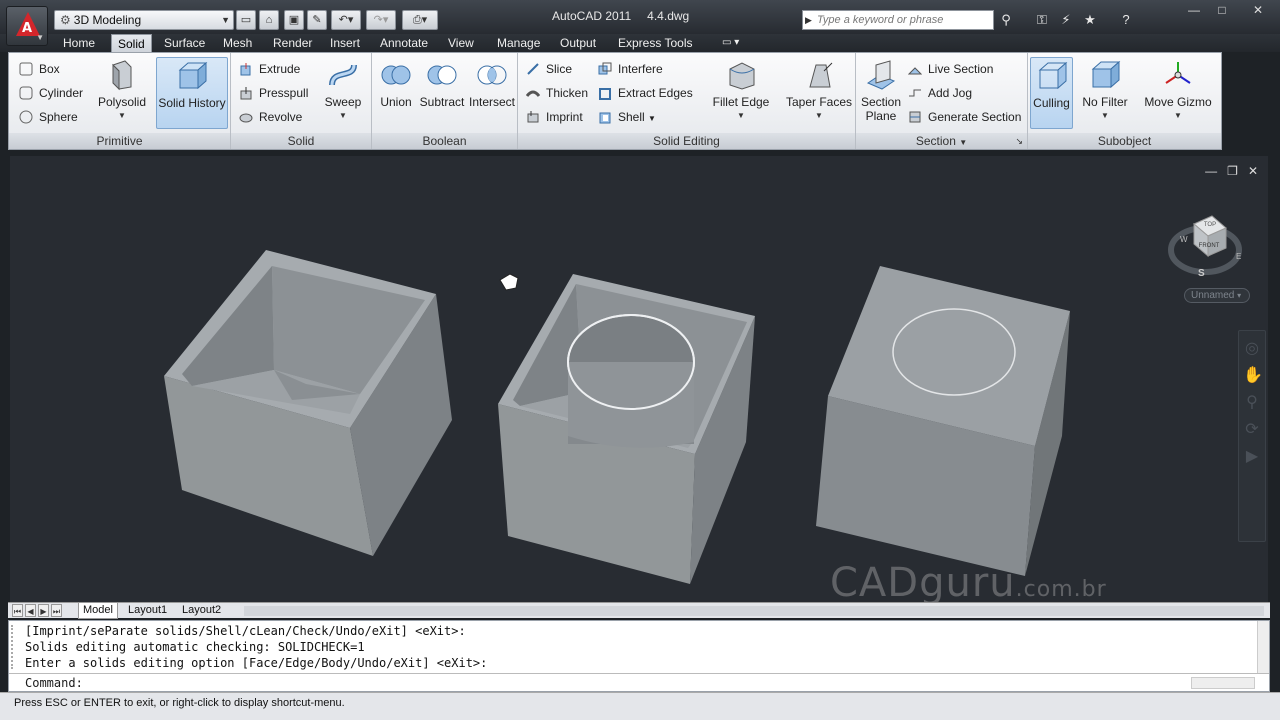 The height and width of the screenshot is (720, 1280). What do you see at coordinates (343, 93) in the screenshot?
I see `sweep-button: Sweep ▼` at bounding box center [343, 93].